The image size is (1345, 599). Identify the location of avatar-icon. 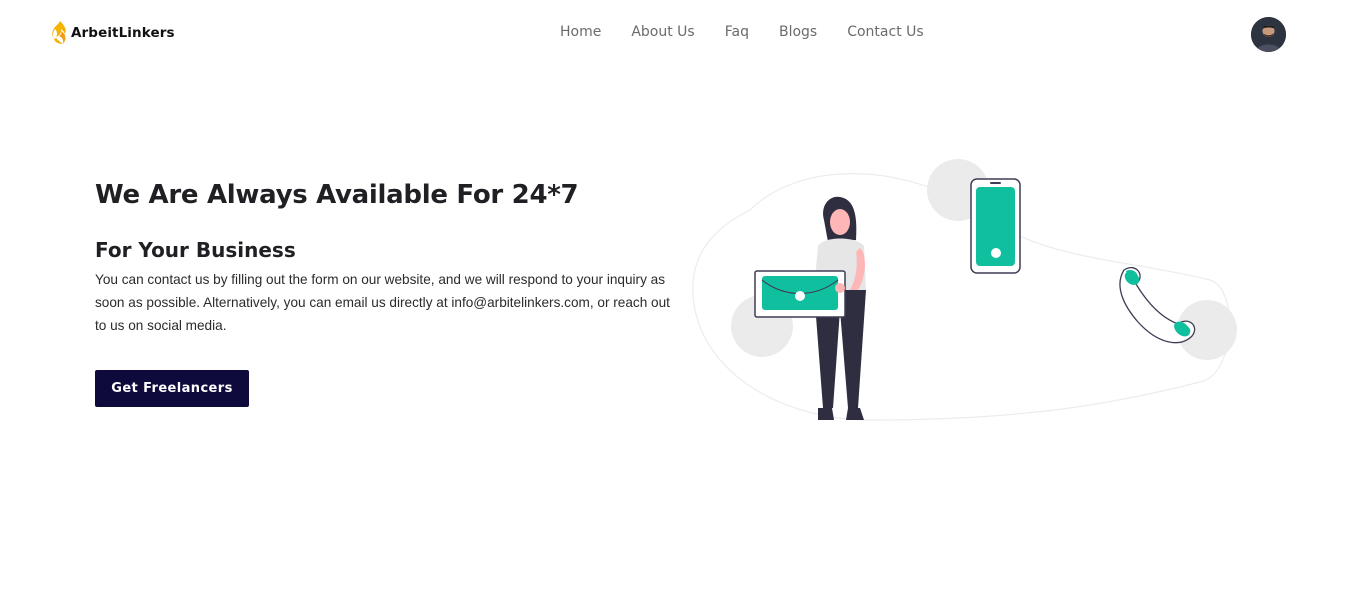
(1268, 34).